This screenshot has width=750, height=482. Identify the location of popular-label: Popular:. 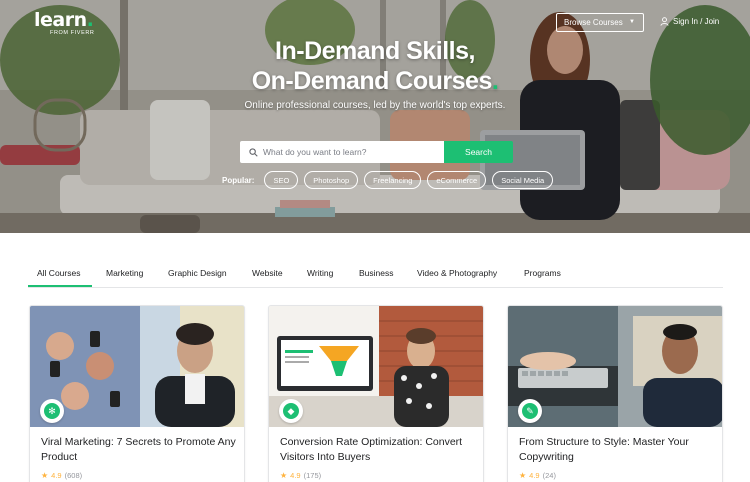
(238, 180).